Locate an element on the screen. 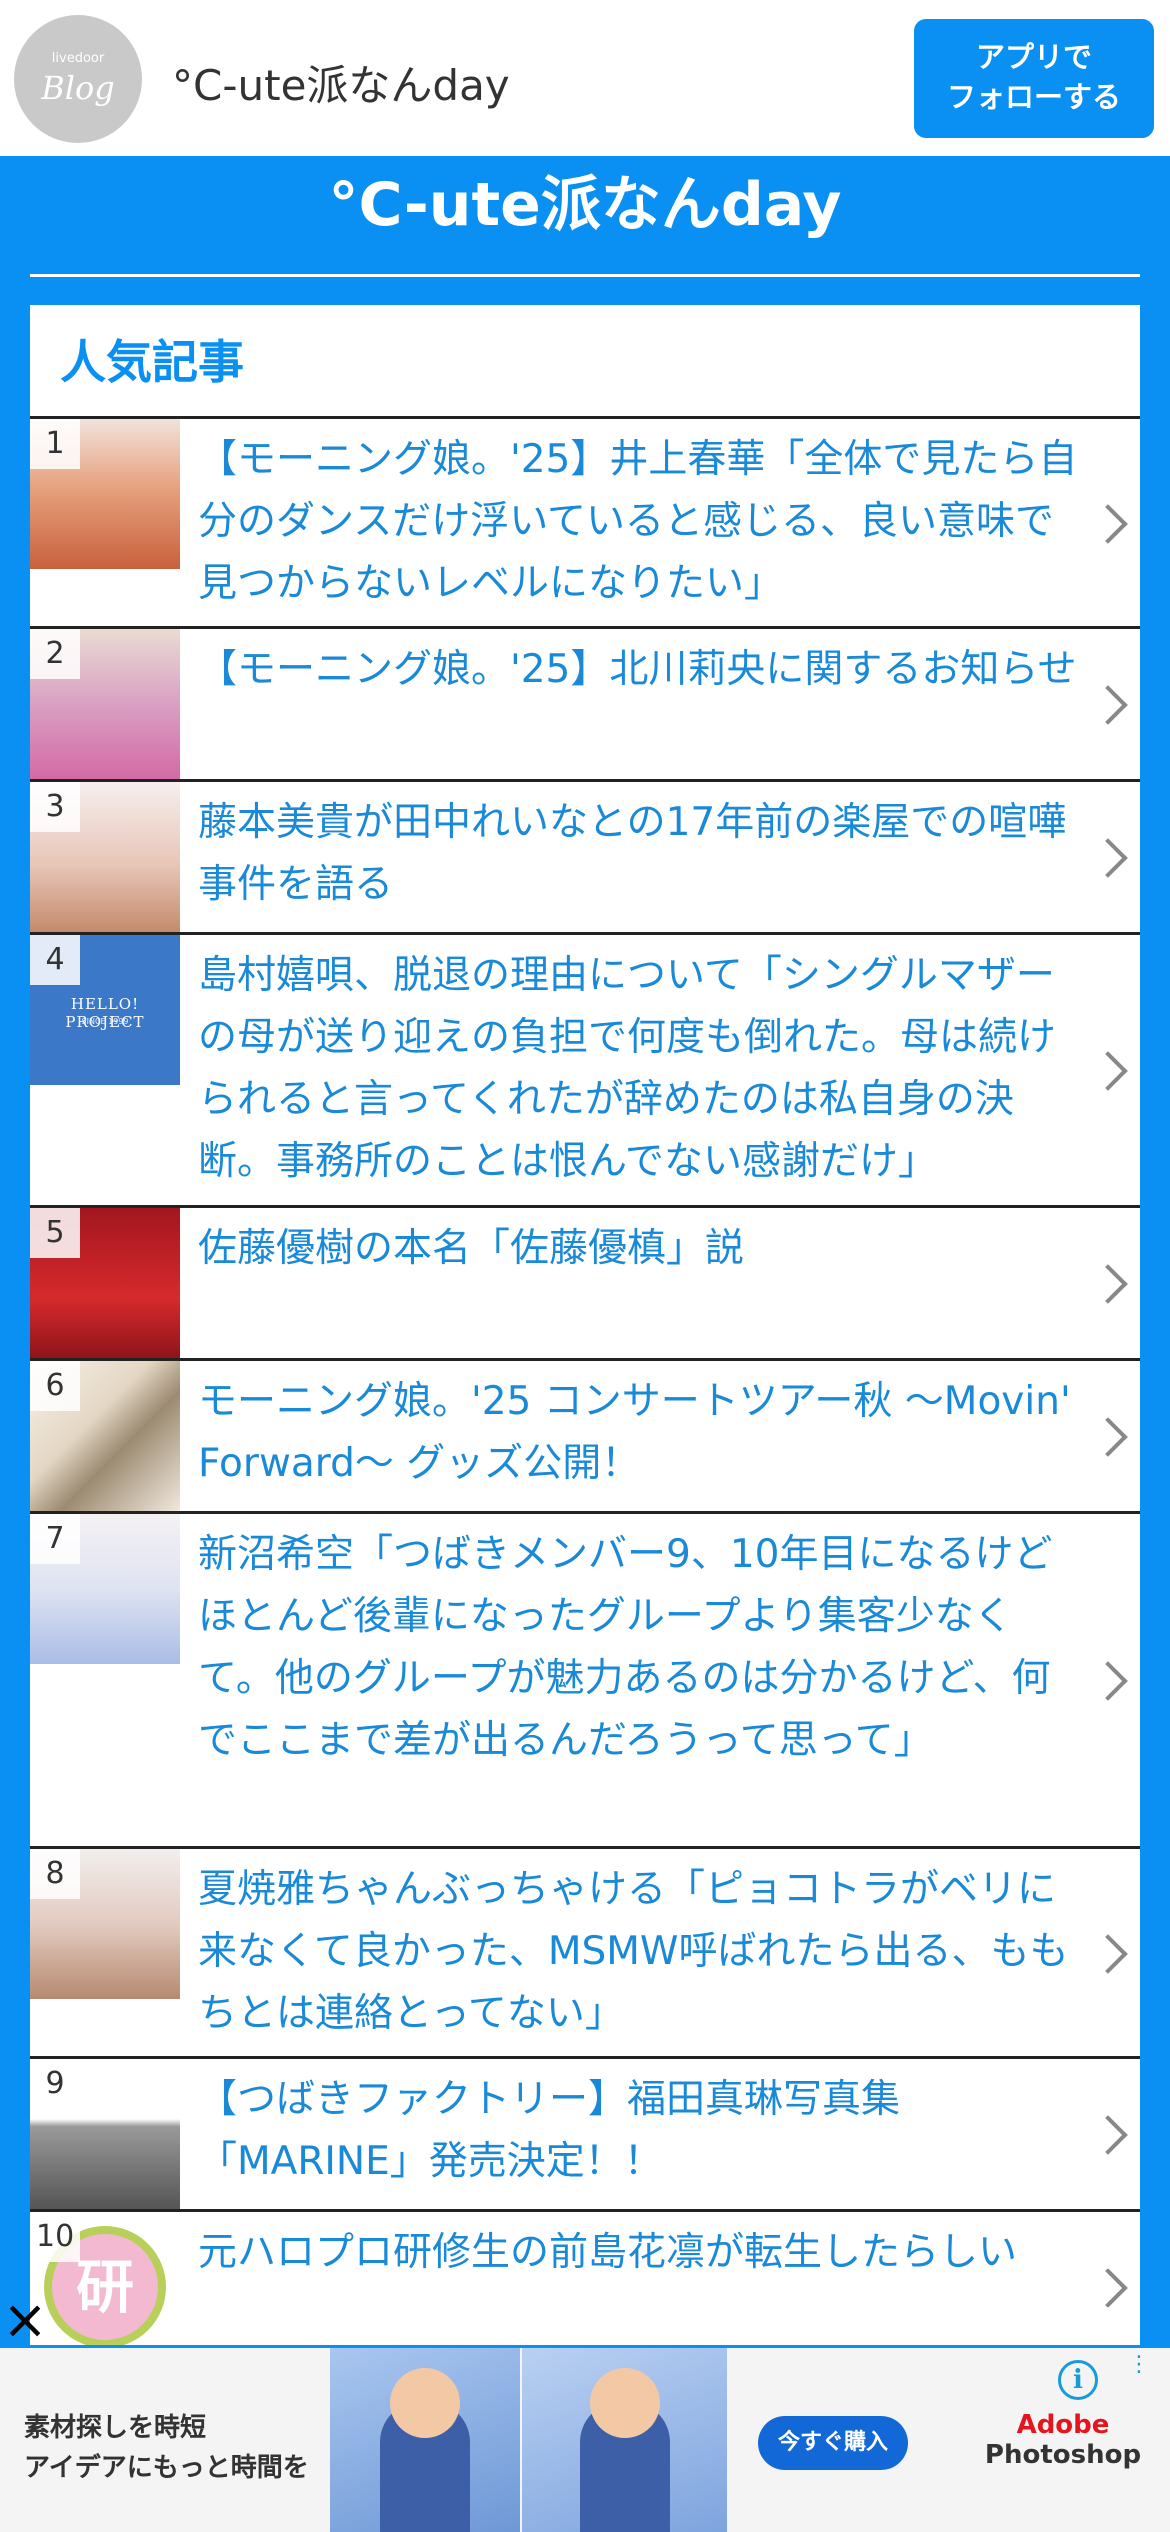 The image size is (1170, 2532). rank-badge: 6 is located at coordinates (55, 1386).